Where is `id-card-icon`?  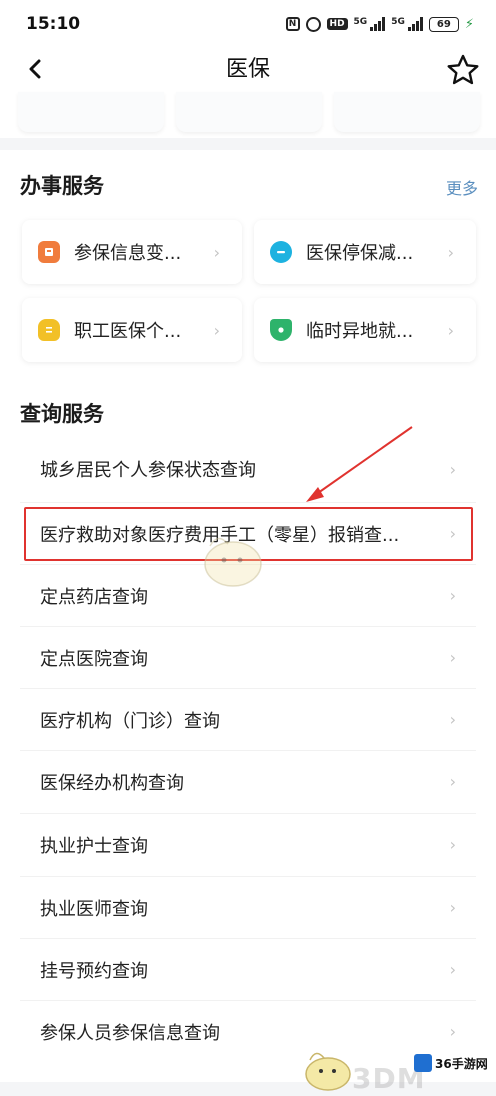 id-card-icon is located at coordinates (49, 252).